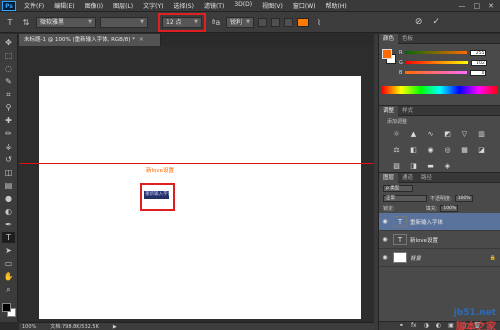 Image resolution: width=500 pixels, height=330 pixels. I want to click on menu-item: 文字(Y), so click(153, 5).